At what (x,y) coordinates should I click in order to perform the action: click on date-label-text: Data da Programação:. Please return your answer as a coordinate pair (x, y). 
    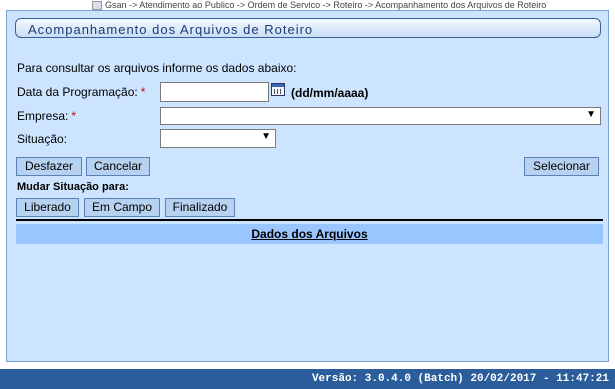
    Looking at the image, I should click on (77, 92).